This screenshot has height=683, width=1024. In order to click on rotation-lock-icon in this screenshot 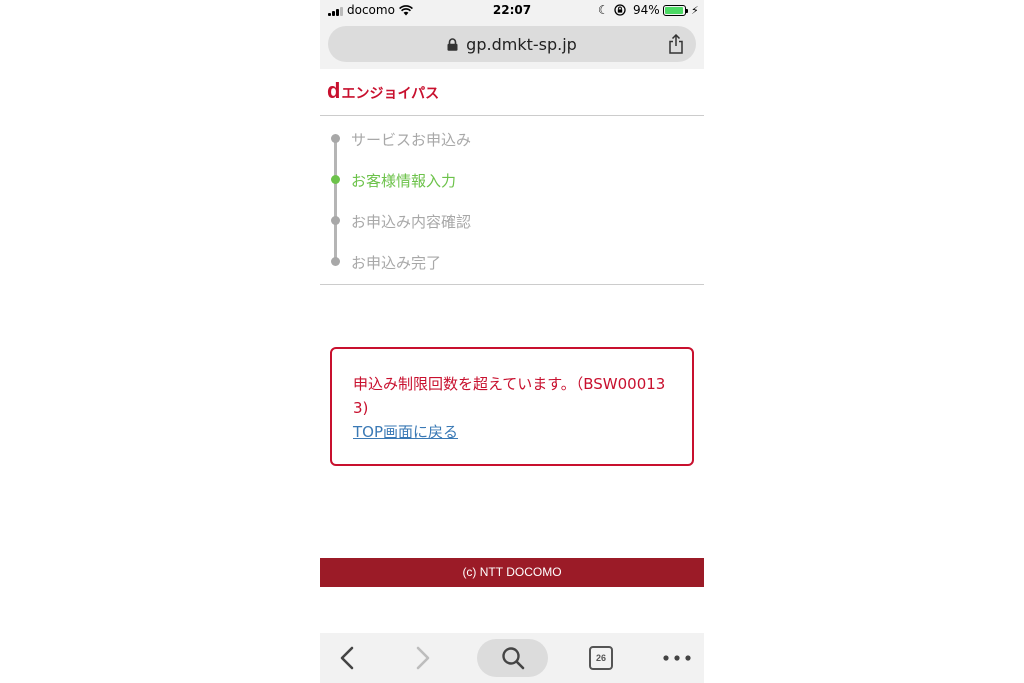, I will do `click(620, 10)`.